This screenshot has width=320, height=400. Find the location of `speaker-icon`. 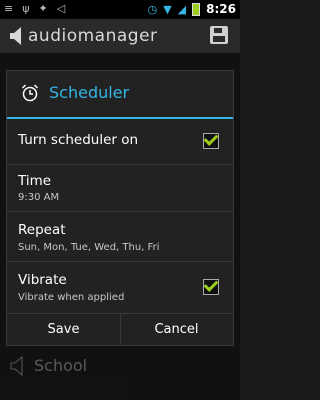

speaker-icon is located at coordinates (15, 36).